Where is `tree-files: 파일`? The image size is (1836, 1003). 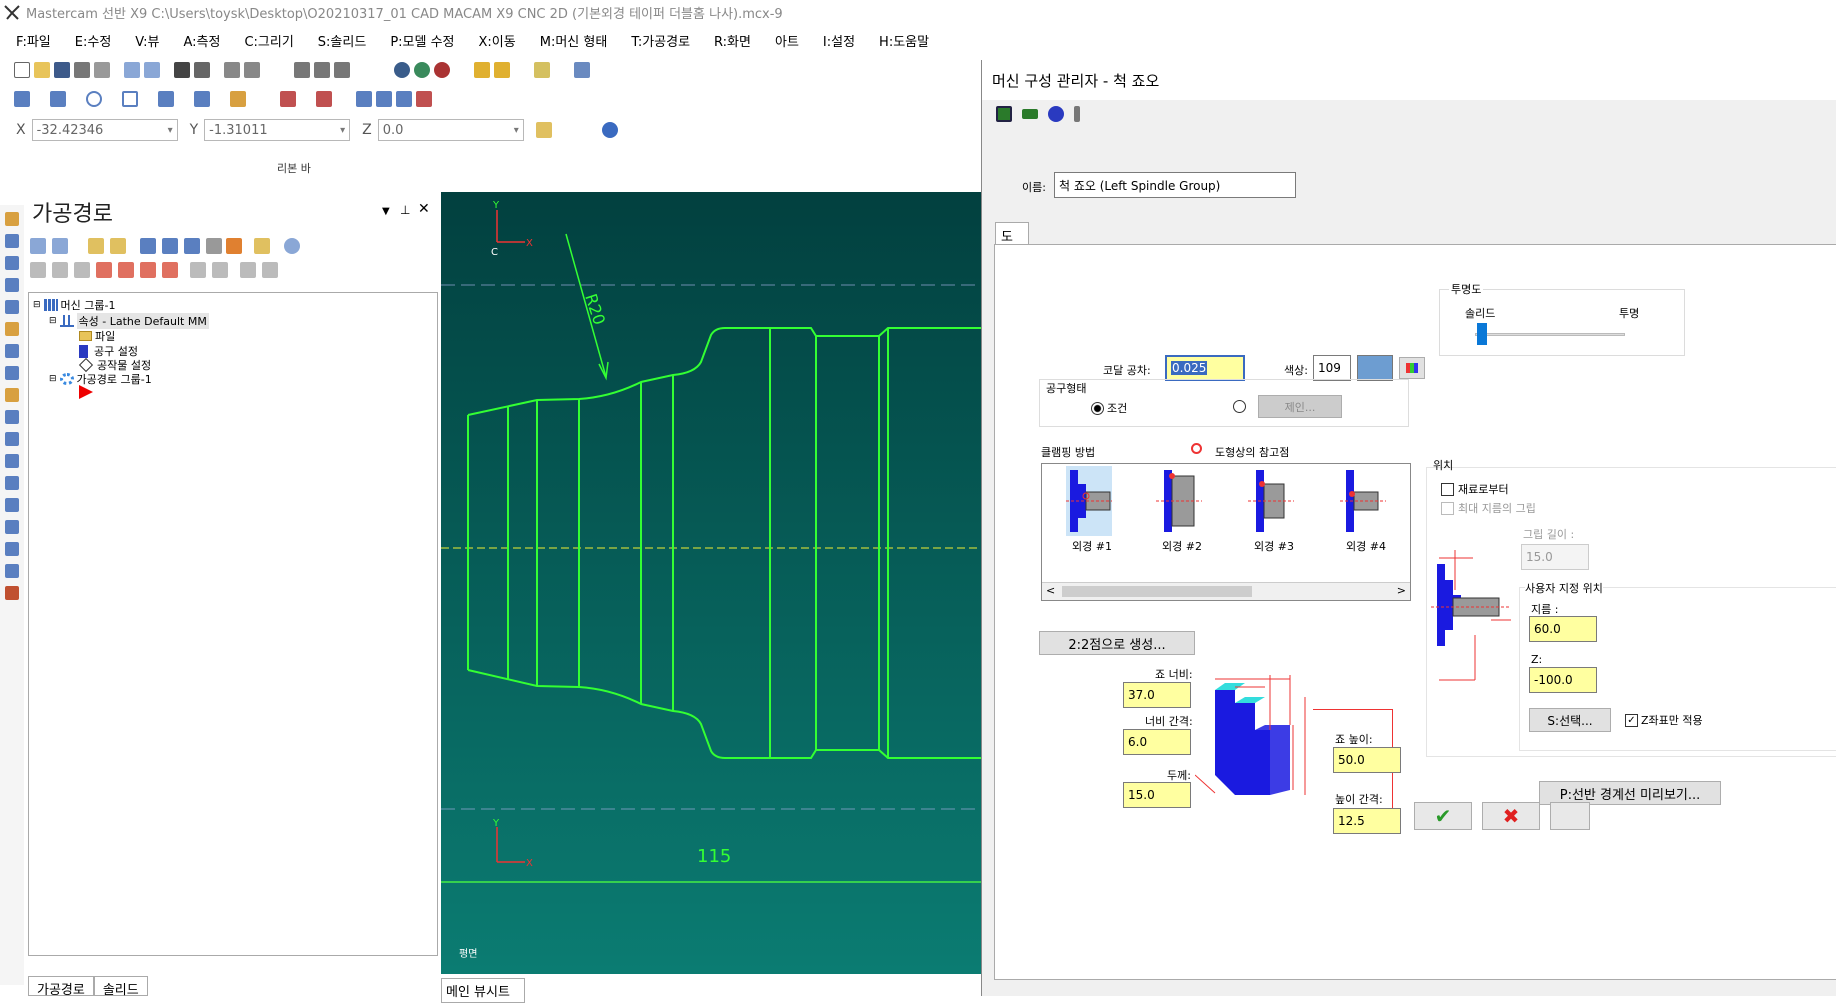
tree-files: 파일 is located at coordinates (97, 336).